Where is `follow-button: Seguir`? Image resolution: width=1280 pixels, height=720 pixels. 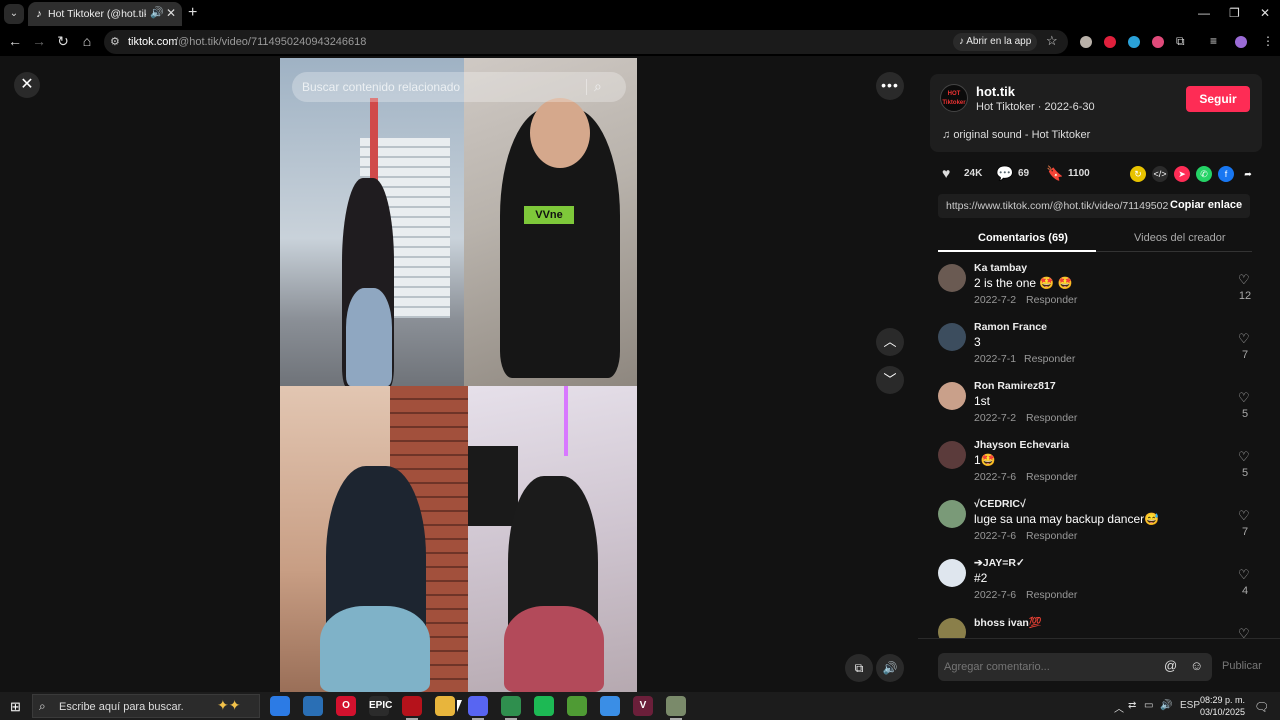 follow-button: Seguir is located at coordinates (1218, 99).